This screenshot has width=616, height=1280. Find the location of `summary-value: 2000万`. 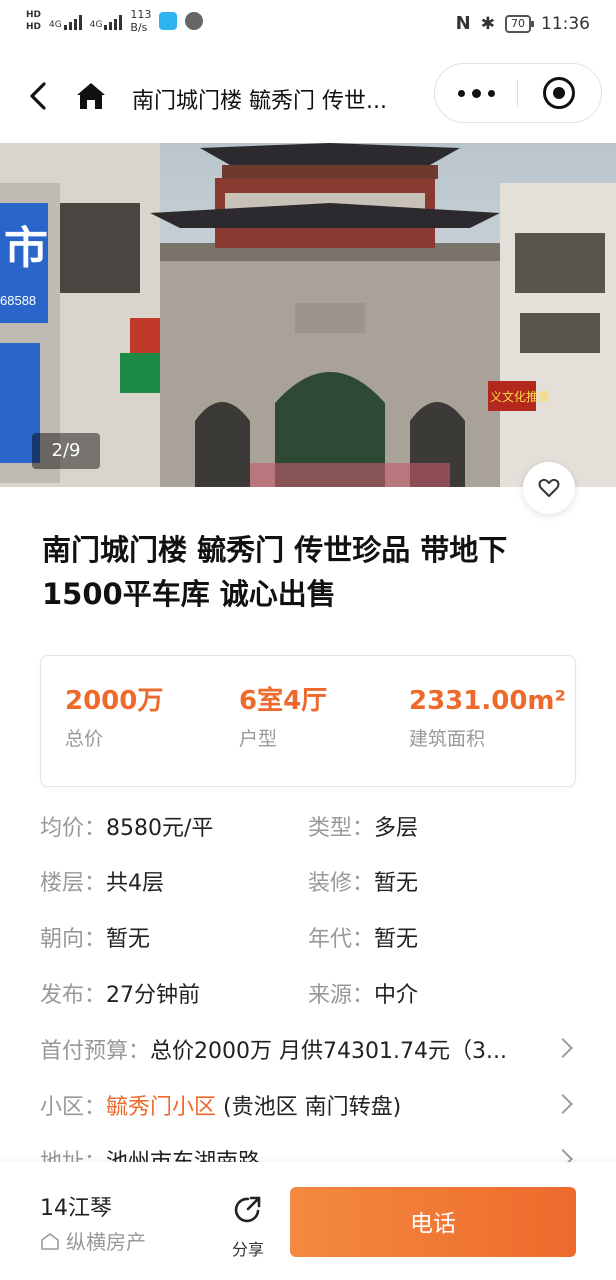

summary-value: 2000万 is located at coordinates (114, 701).